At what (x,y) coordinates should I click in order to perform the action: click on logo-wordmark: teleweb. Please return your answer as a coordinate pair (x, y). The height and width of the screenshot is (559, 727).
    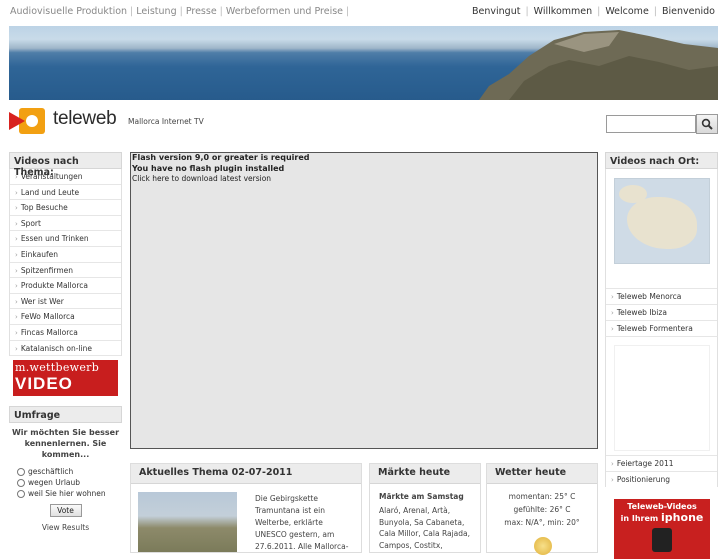
    Looking at the image, I should click on (85, 119).